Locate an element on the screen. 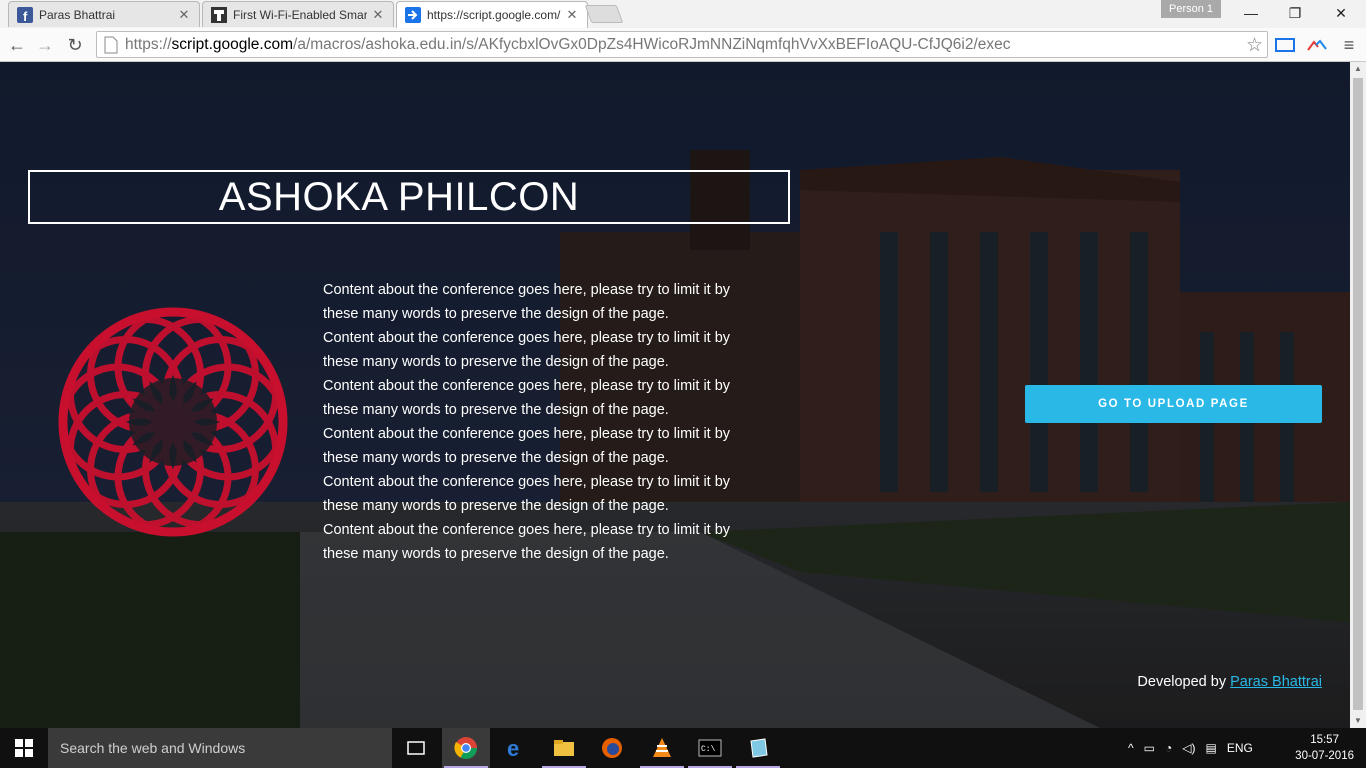 The width and height of the screenshot is (1366, 768). developer-credit: Developed by Paras Bhattrai is located at coordinates (1229, 682).